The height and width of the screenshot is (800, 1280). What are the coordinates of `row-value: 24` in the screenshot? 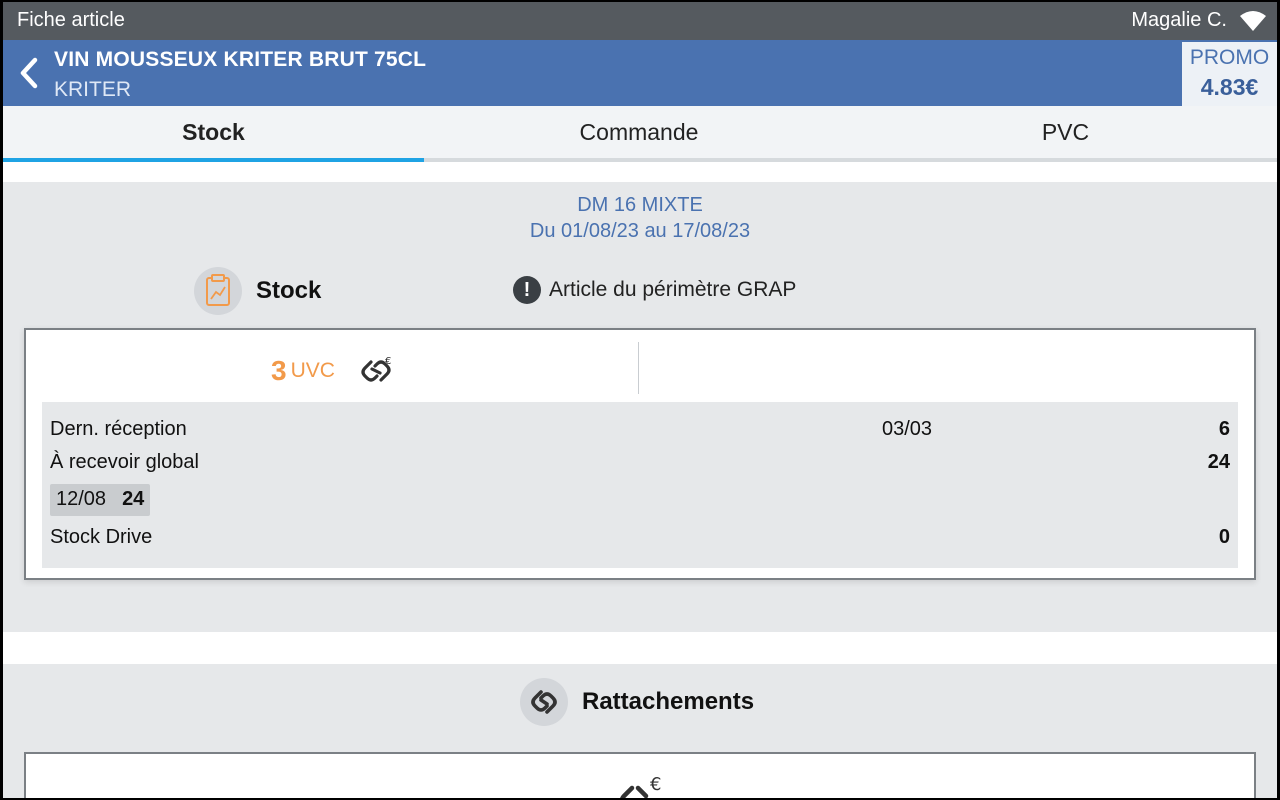 It's located at (1218, 462).